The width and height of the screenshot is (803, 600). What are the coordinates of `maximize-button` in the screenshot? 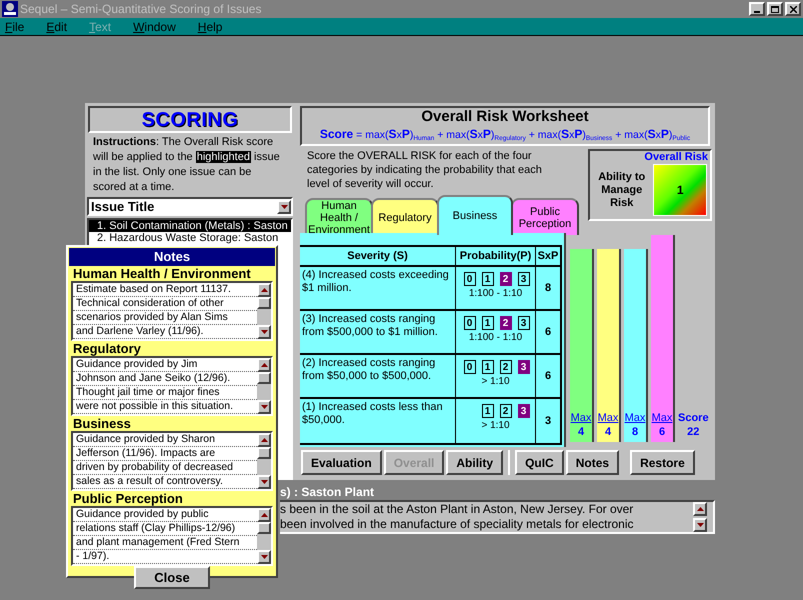 It's located at (775, 9).